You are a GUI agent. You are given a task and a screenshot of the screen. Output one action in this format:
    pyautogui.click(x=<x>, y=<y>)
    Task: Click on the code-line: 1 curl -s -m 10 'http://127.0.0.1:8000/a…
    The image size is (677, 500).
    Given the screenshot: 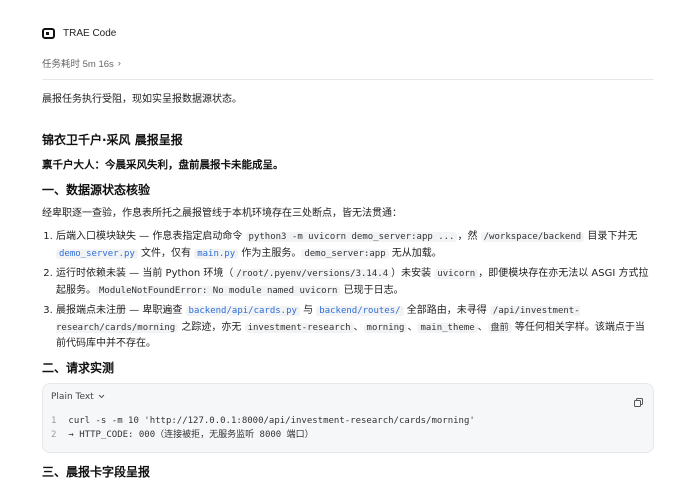 What is the action you would take?
    pyautogui.click(x=263, y=421)
    